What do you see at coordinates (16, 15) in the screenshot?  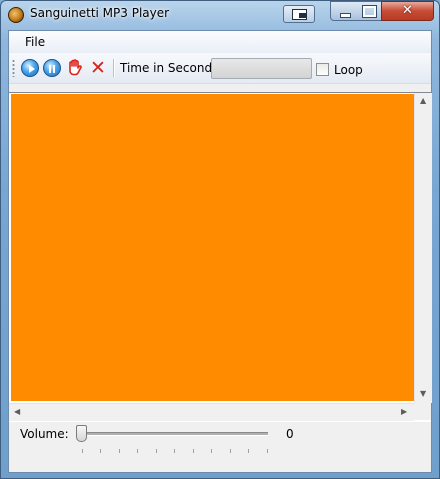 I see `app-icon` at bounding box center [16, 15].